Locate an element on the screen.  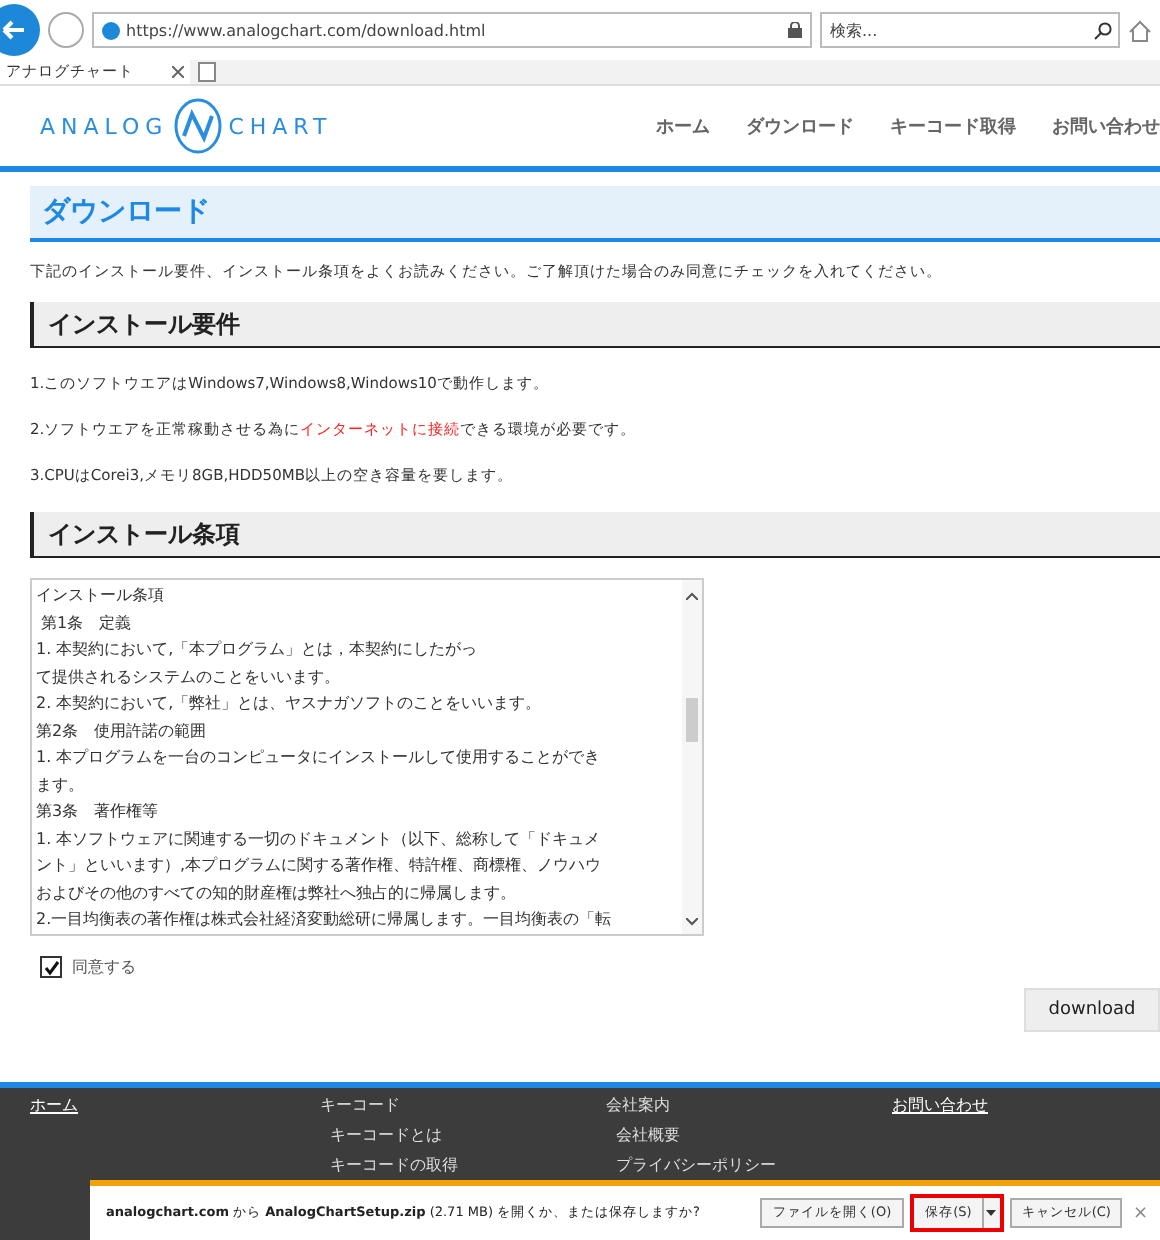
site-icon is located at coordinates (111, 30).